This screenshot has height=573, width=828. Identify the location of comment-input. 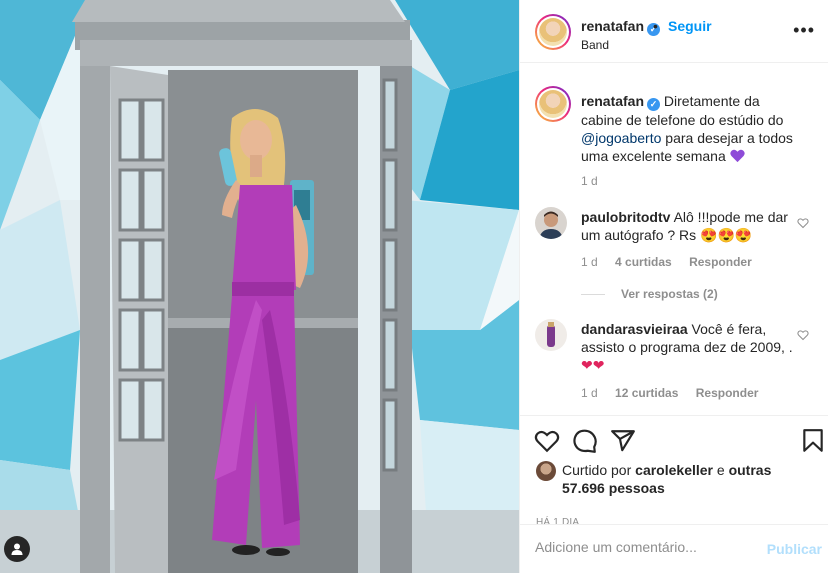
(645, 547).